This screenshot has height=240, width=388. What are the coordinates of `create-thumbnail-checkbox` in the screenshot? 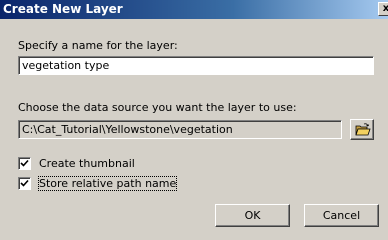 It's located at (24, 163).